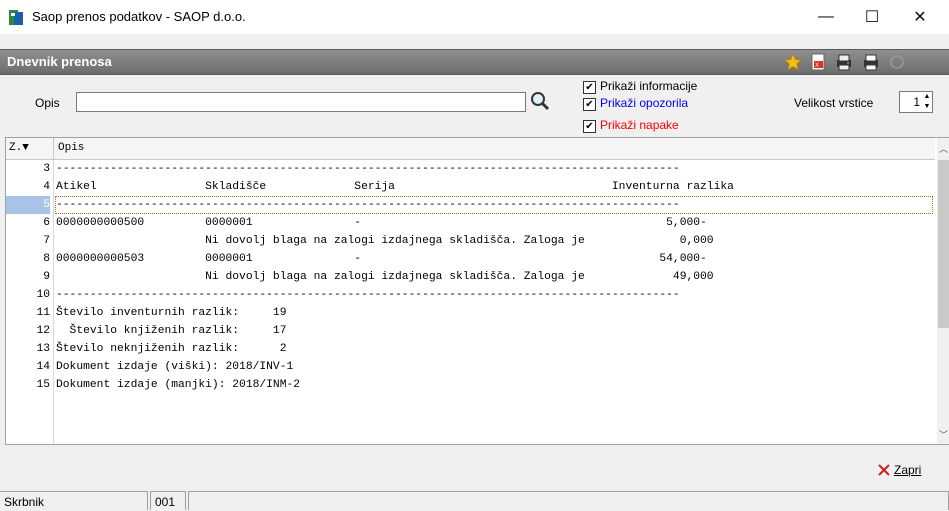  I want to click on spin-icon: ▲ ▼, so click(927, 102).